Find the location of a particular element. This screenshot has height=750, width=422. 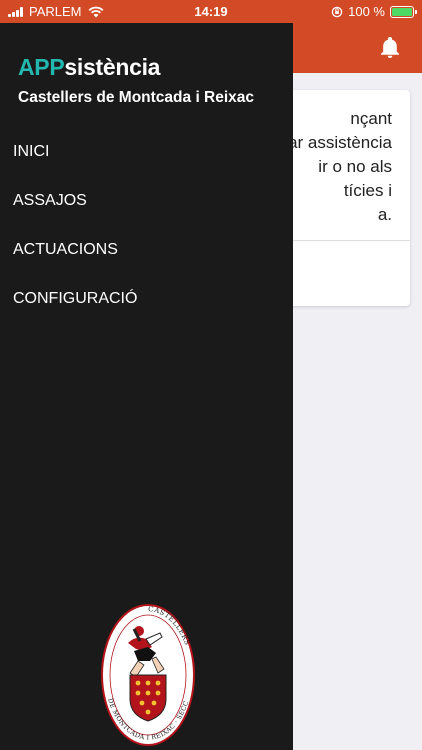

app-brand: APPsistència is located at coordinates (89, 67).